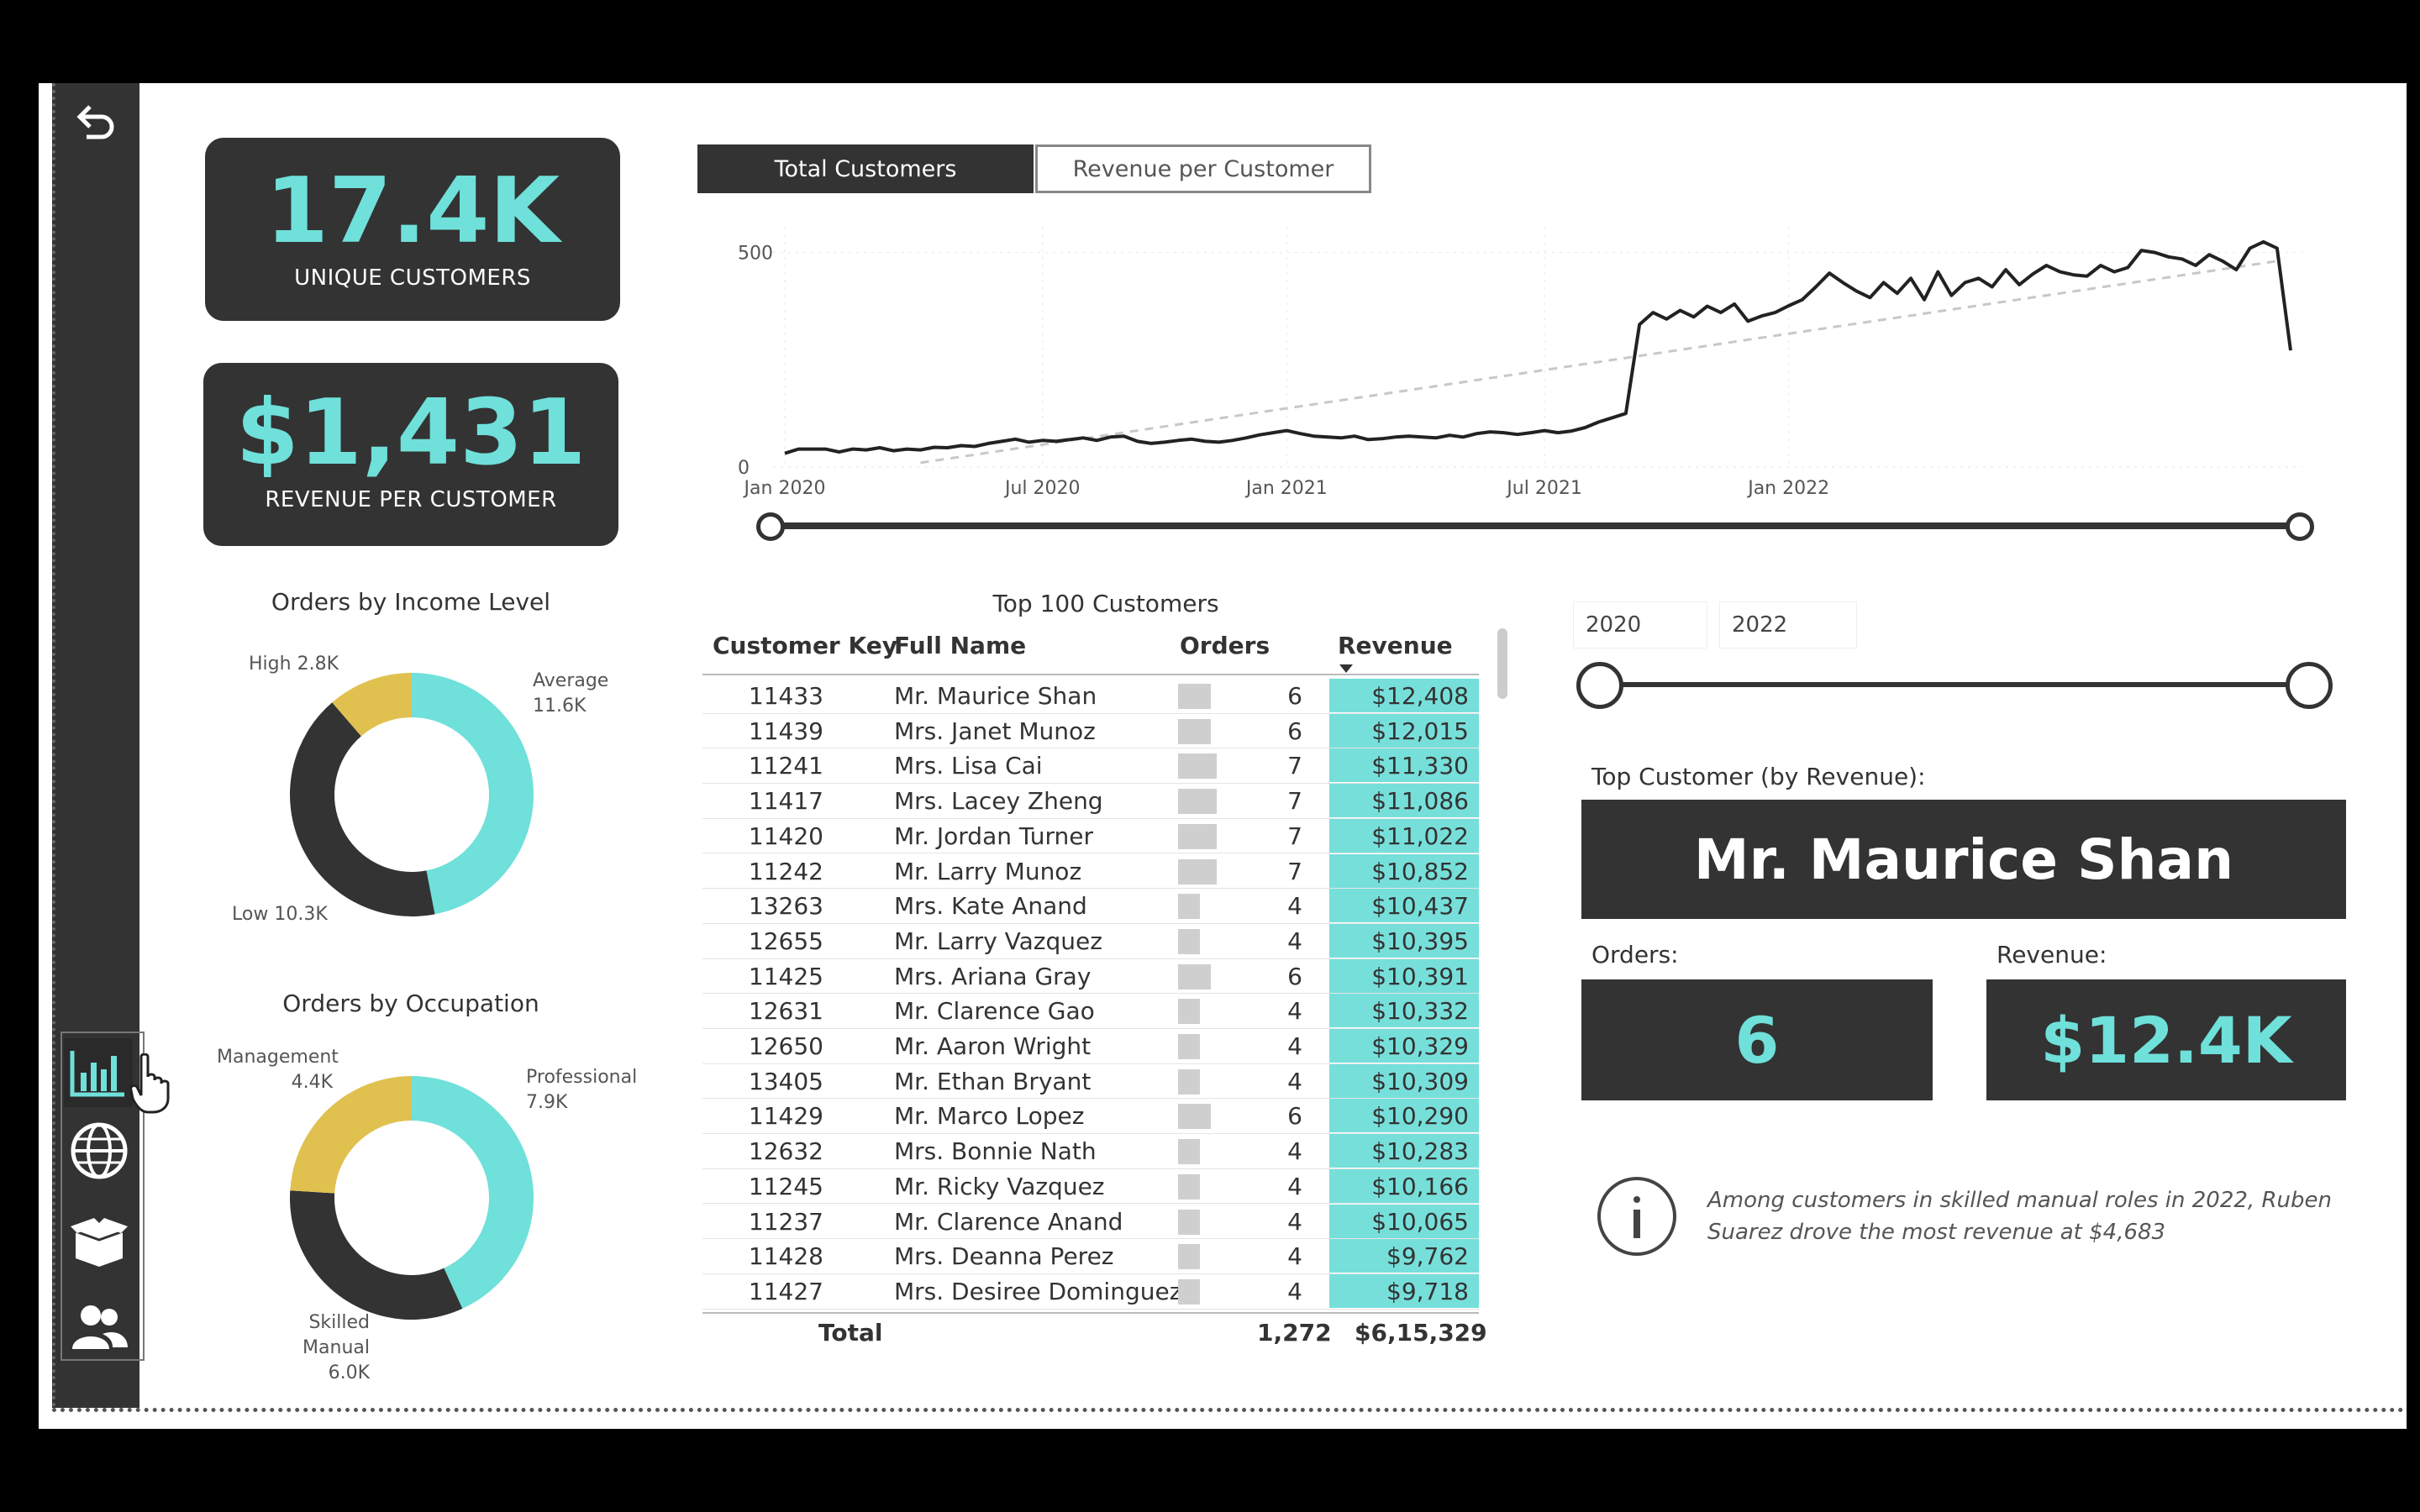 Image resolution: width=2420 pixels, height=1512 pixels. I want to click on table-row: 13263 Mrs. Kate Anand 4 $10,437, so click(1090, 906).